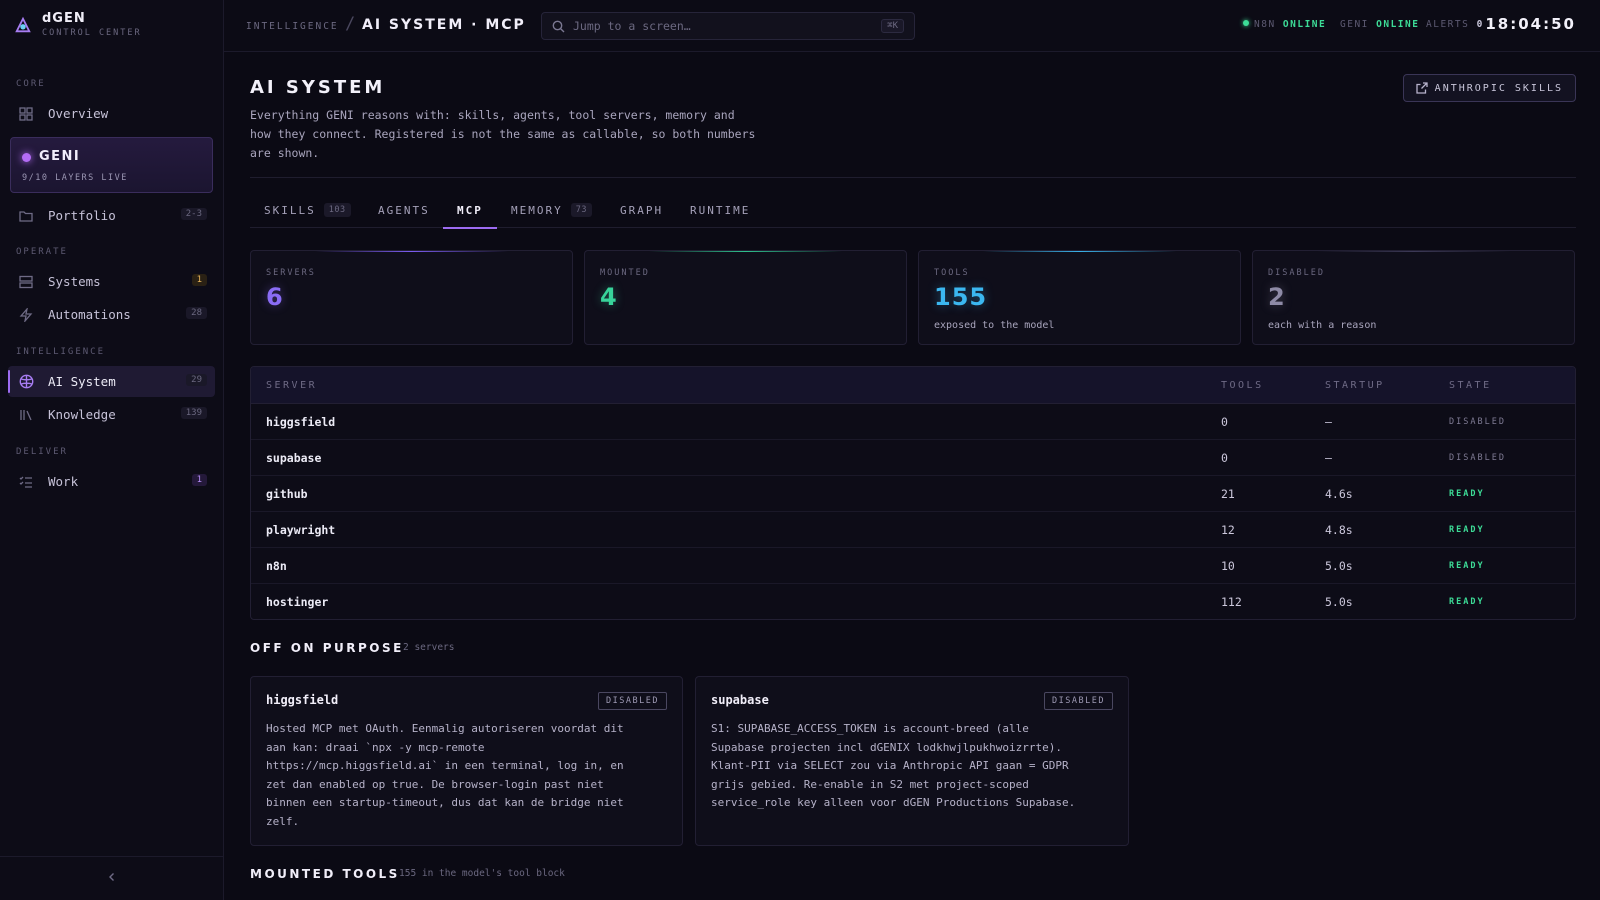 This screenshot has height=900, width=1600. Describe the element at coordinates (199, 280) in the screenshot. I see `sidebar-item-badge: 1` at that location.